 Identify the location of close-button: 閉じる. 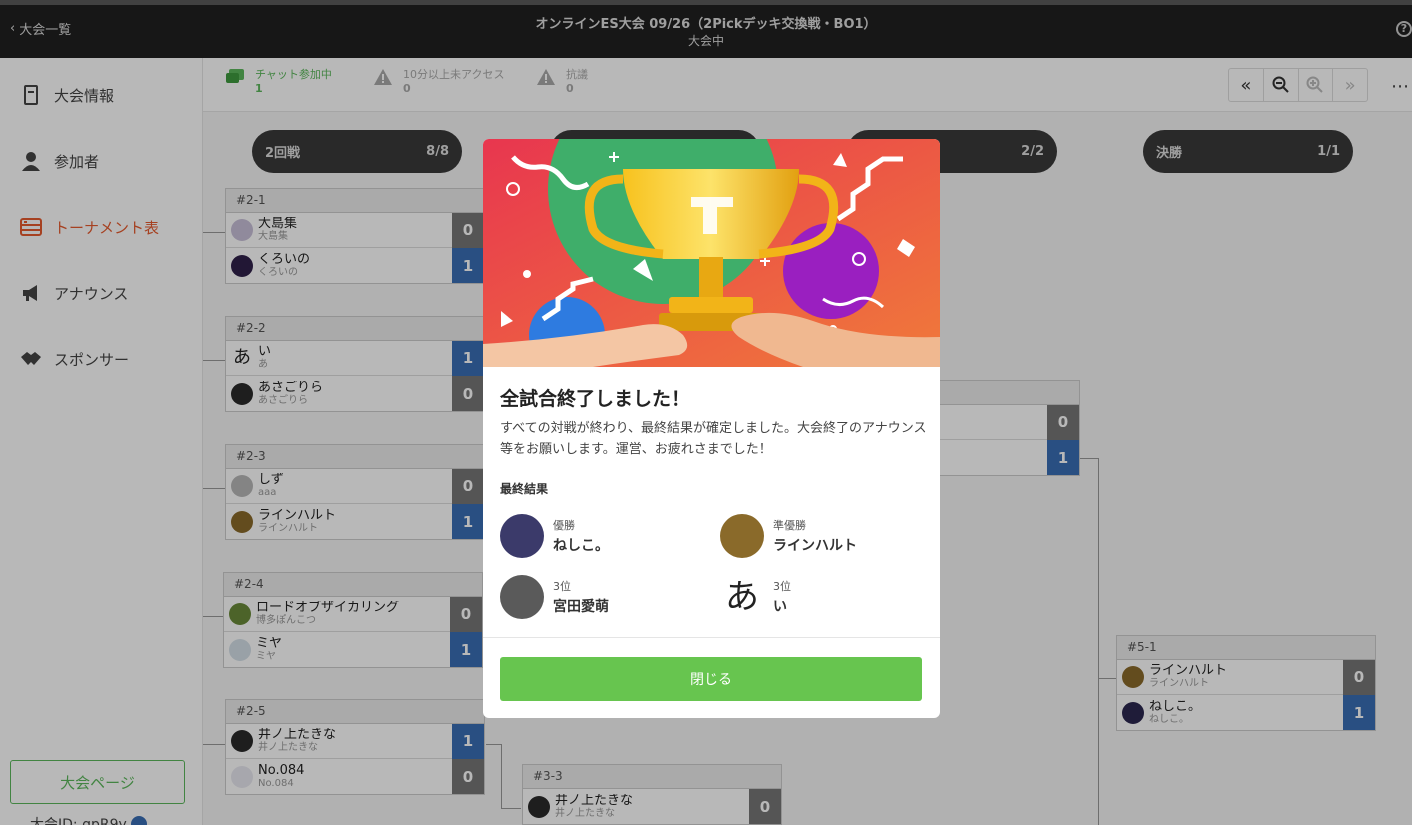
(711, 679).